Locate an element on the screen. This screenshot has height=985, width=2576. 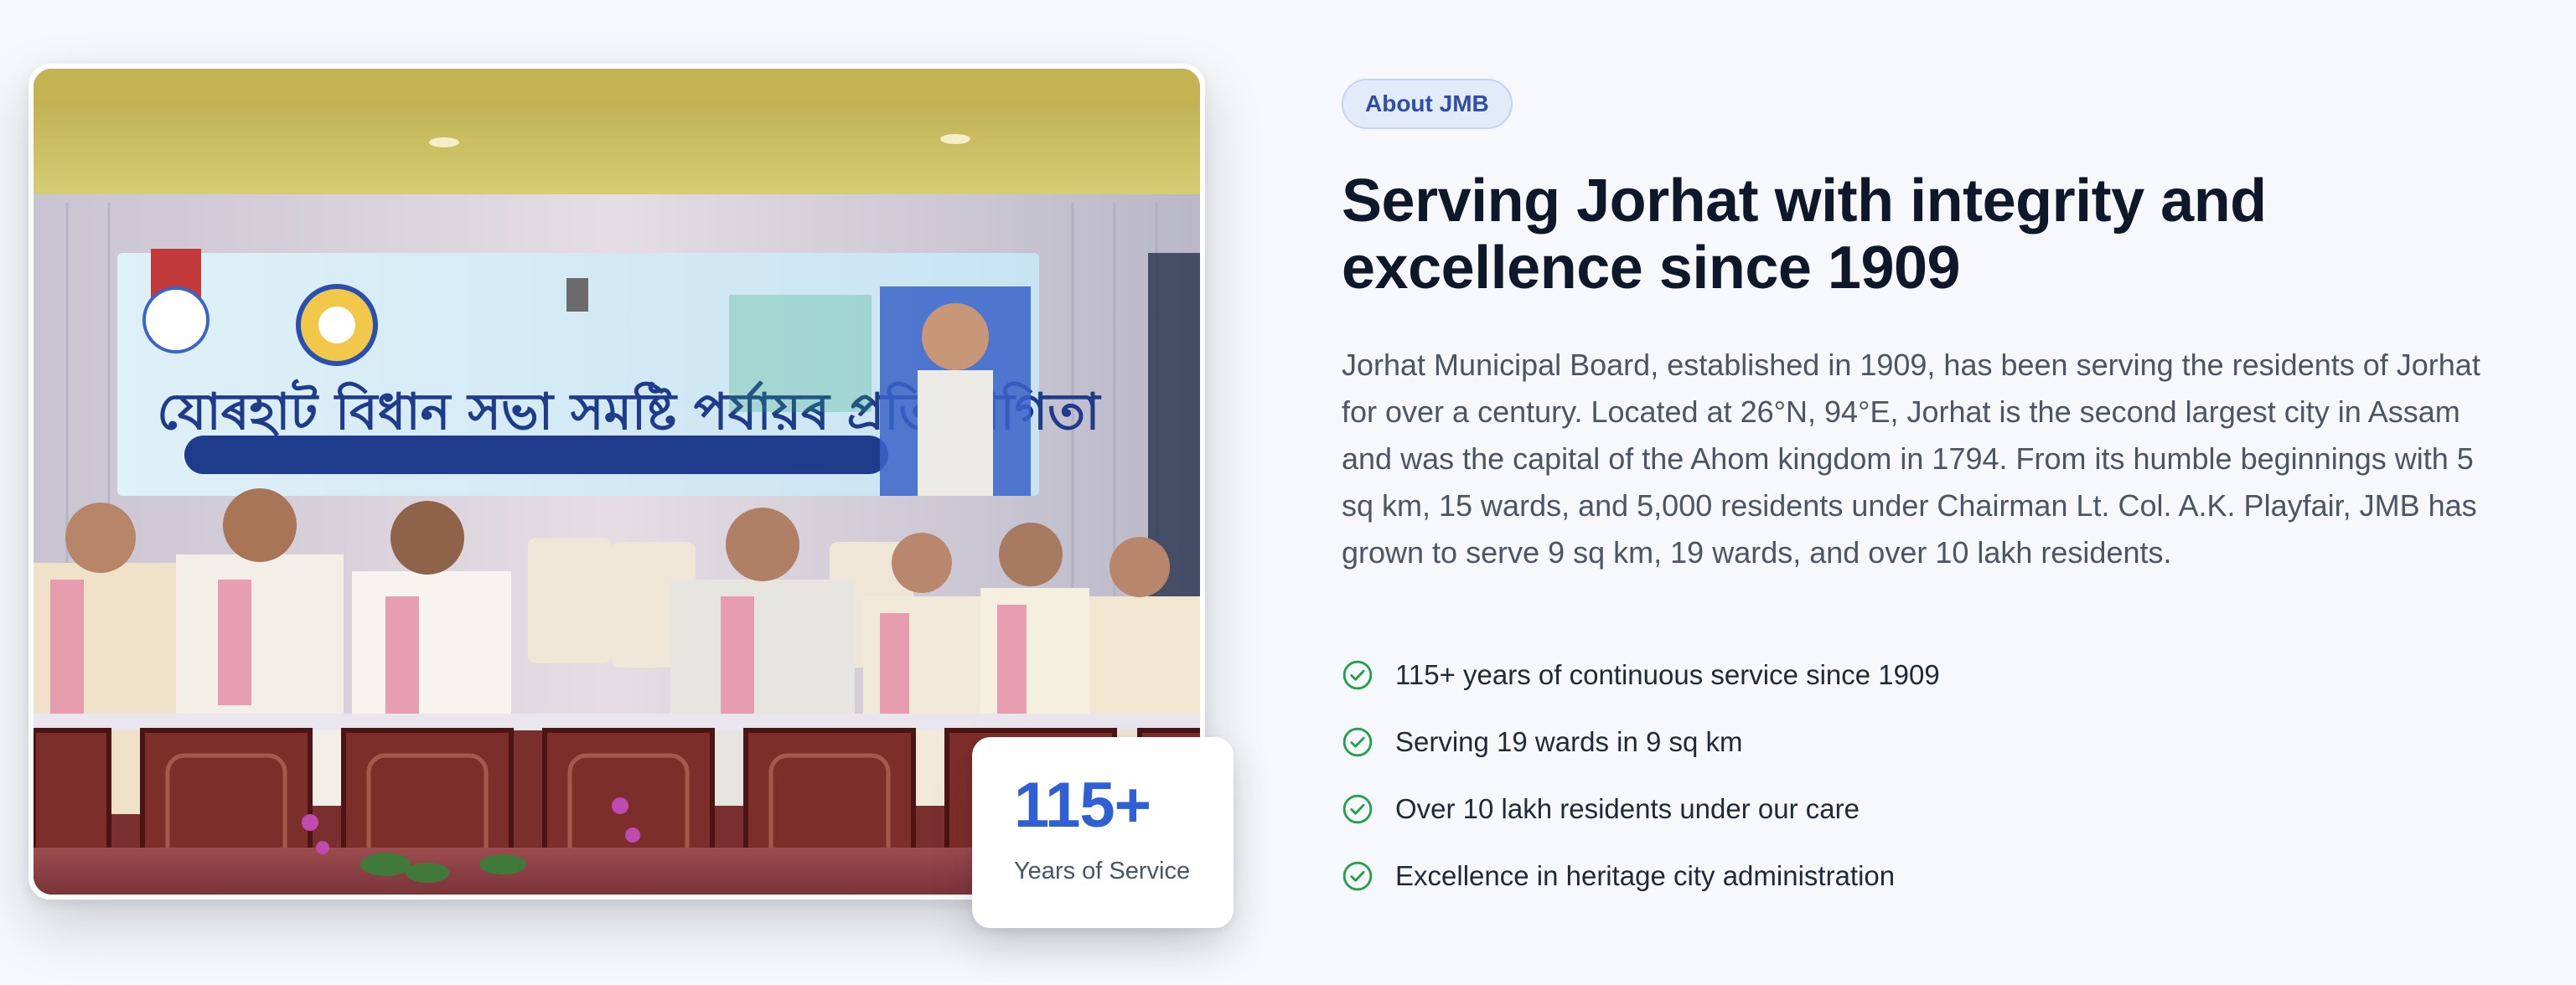
highlight-item: Over 10 lakh residents under our care is located at coordinates (1641, 809).